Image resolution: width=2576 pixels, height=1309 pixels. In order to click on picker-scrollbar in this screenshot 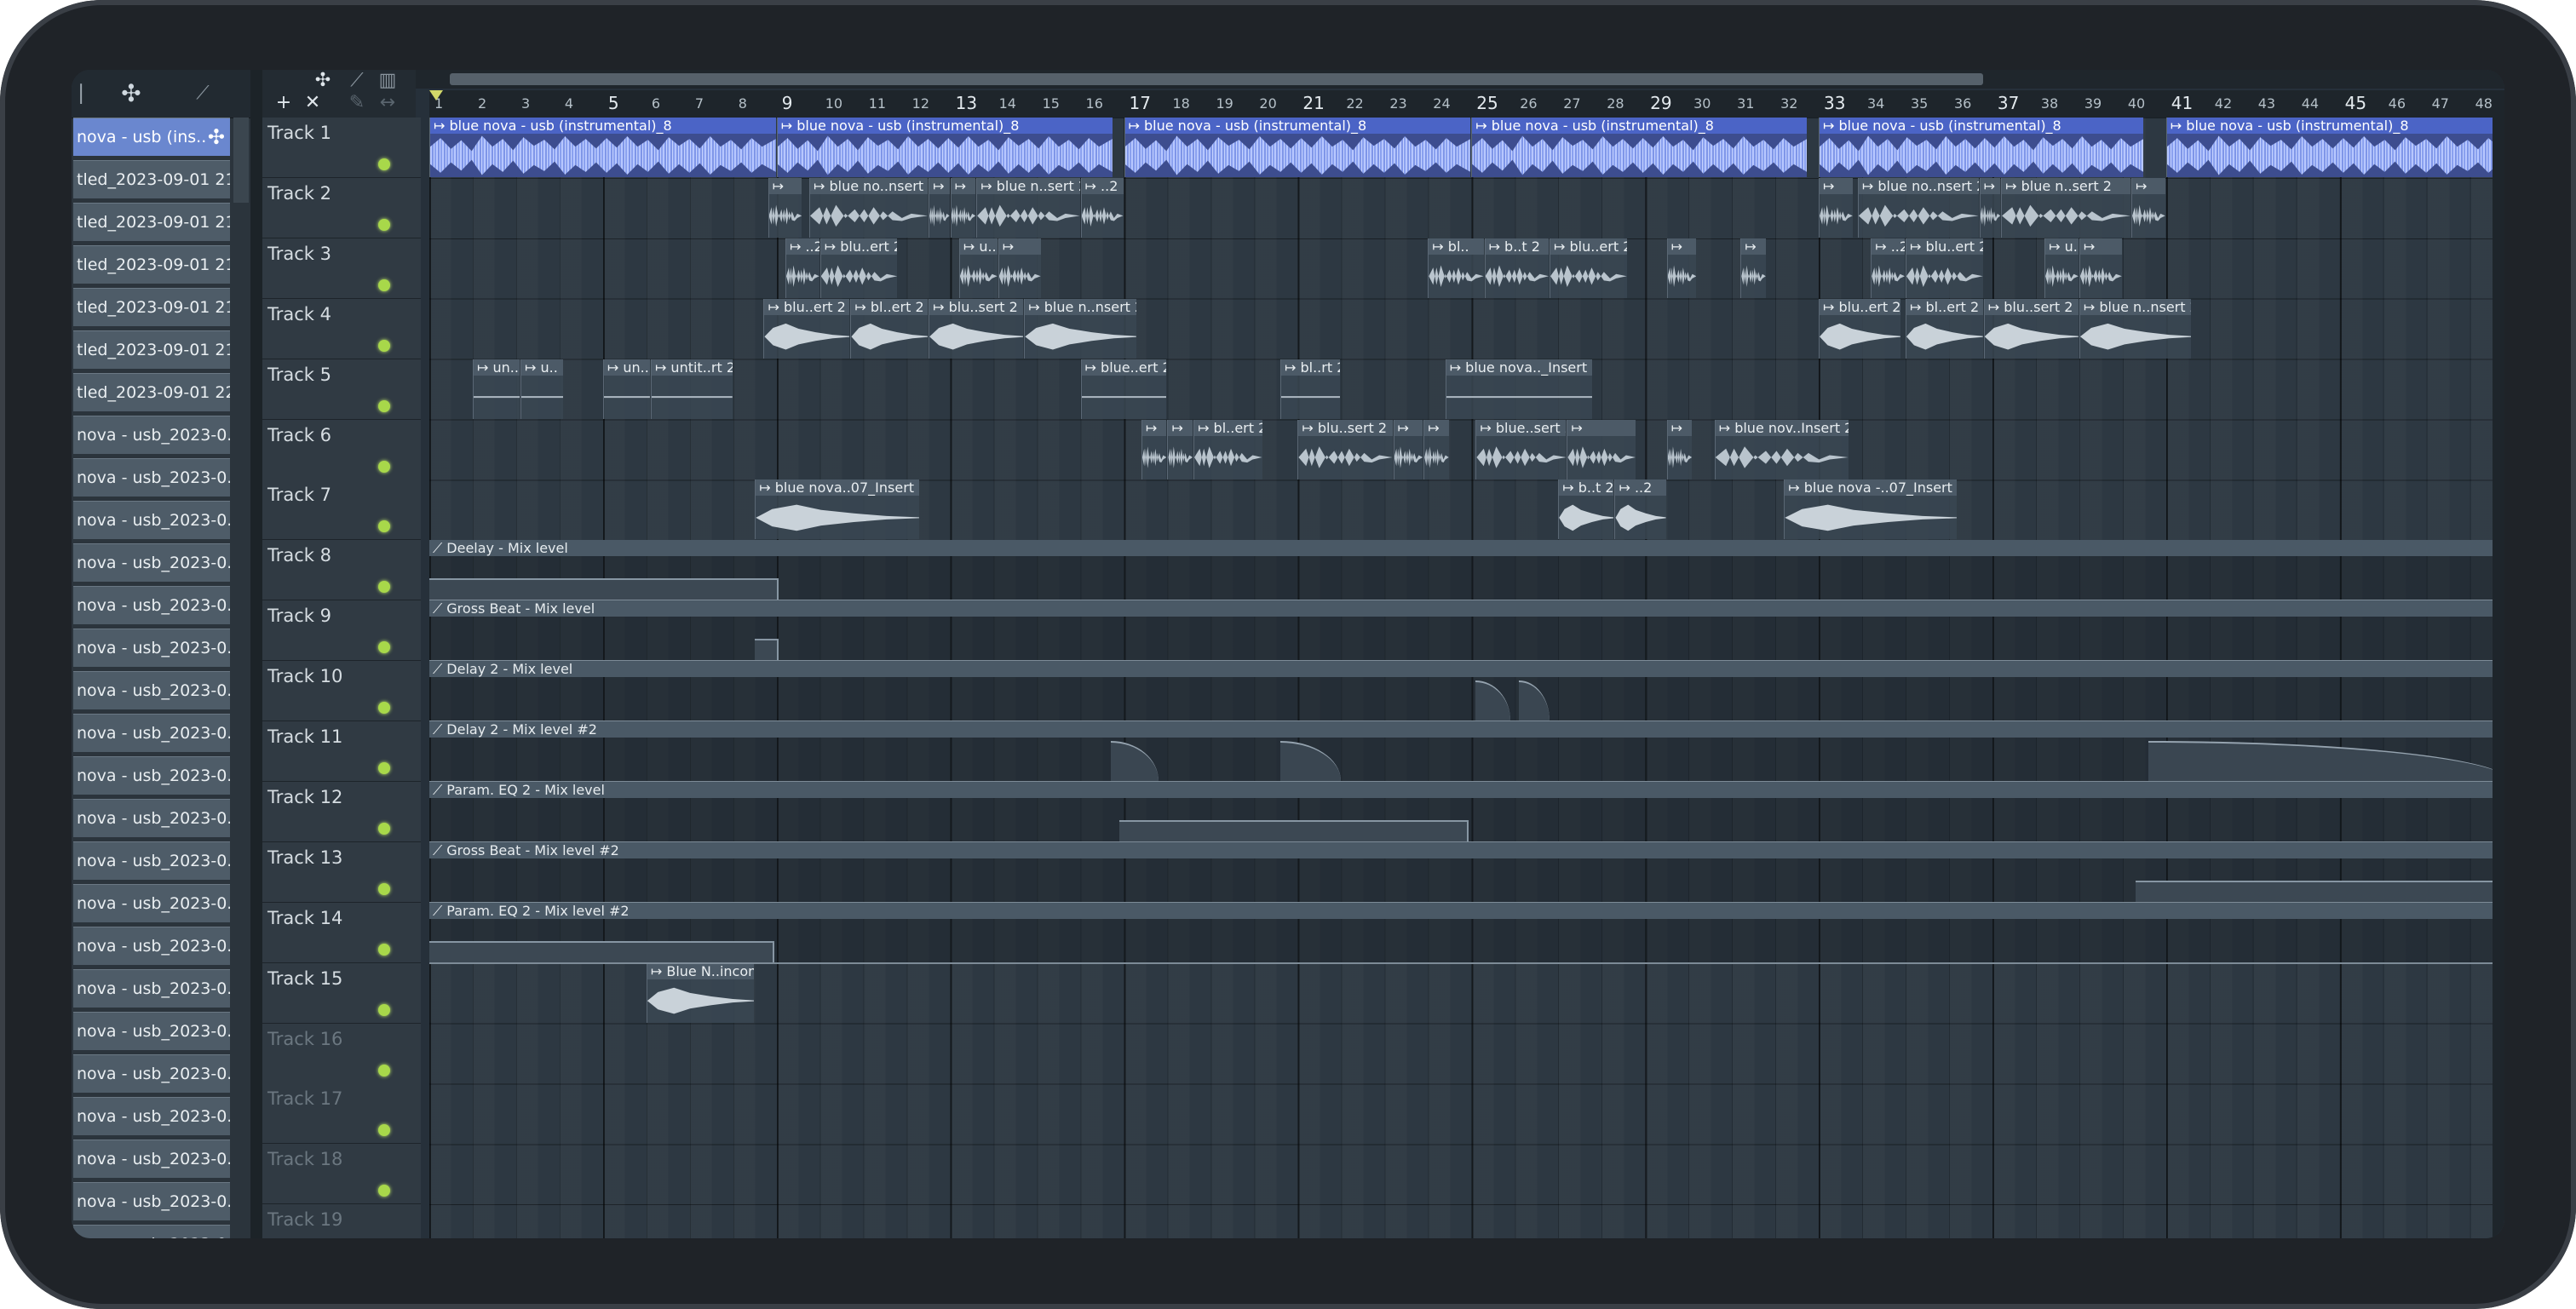, I will do `click(241, 160)`.